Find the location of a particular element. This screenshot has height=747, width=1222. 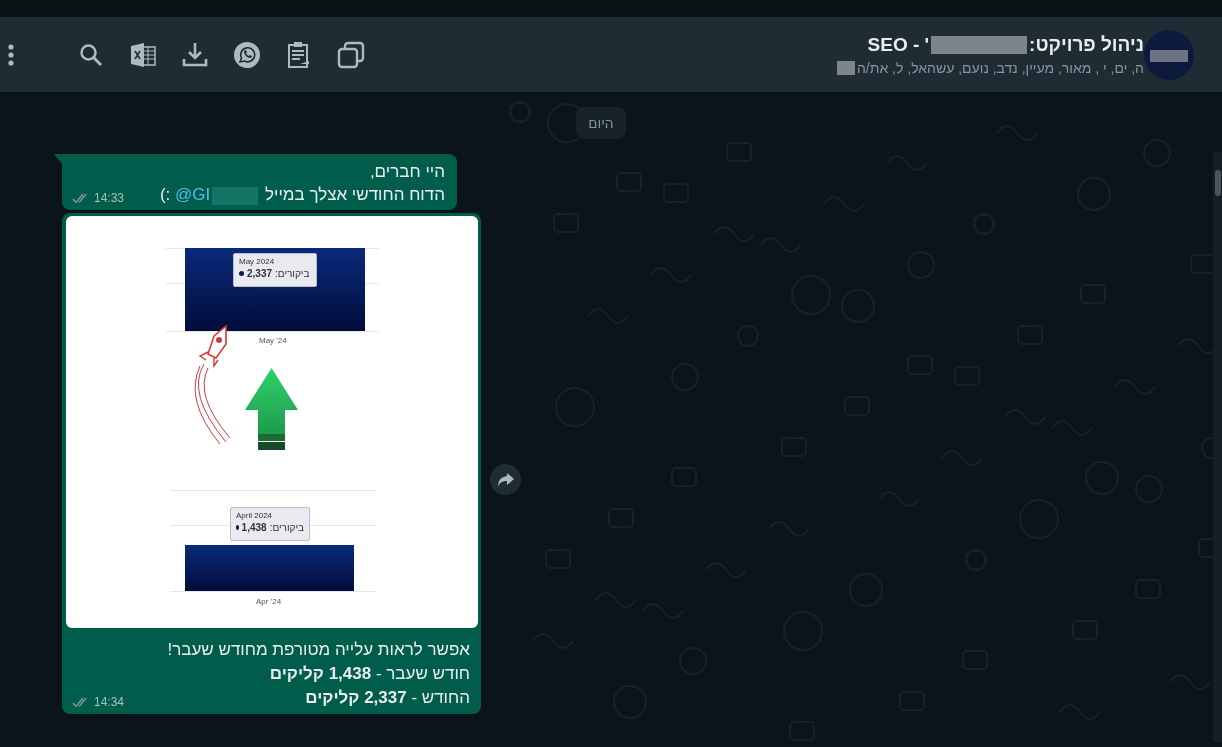

message-time: 14:33 is located at coordinates (109, 198).